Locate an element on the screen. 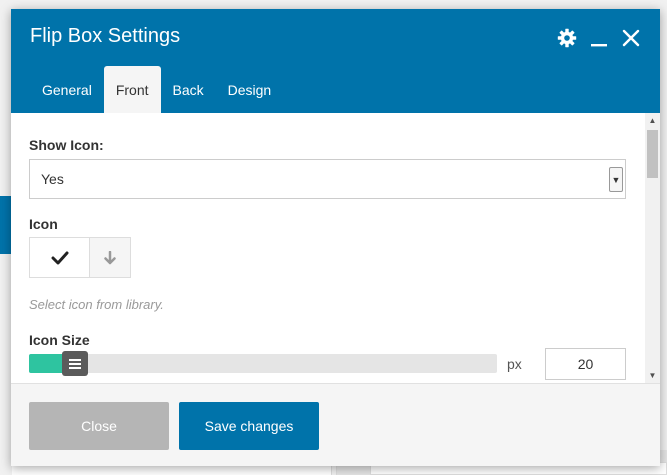 The height and width of the screenshot is (475, 667). gear-icon is located at coordinates (567, 38).